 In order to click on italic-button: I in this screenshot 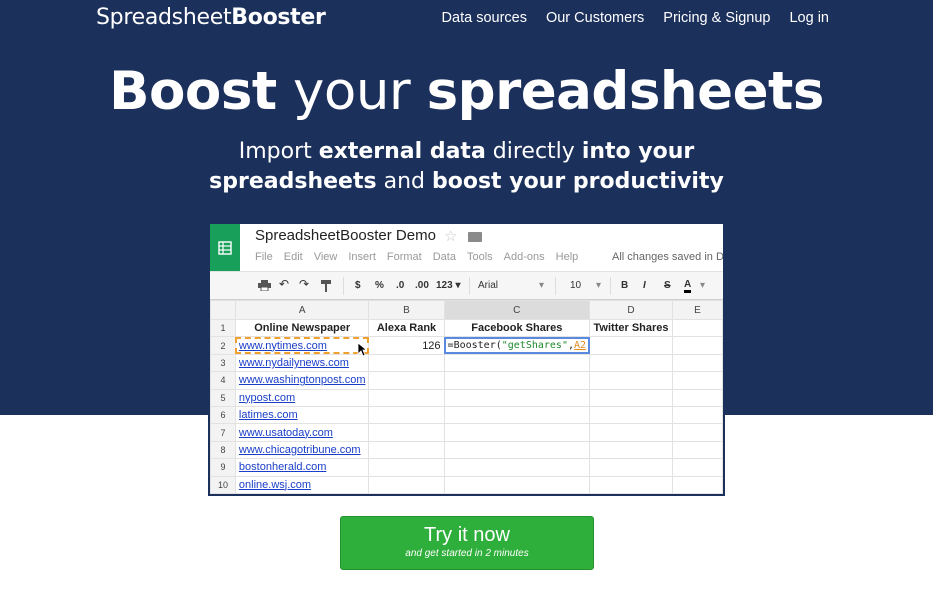, I will do `click(644, 285)`.